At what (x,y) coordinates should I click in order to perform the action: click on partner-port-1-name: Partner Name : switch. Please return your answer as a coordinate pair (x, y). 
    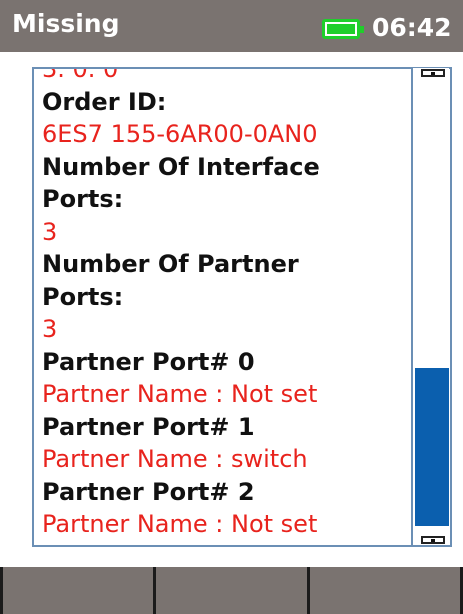
    Looking at the image, I should click on (175, 459).